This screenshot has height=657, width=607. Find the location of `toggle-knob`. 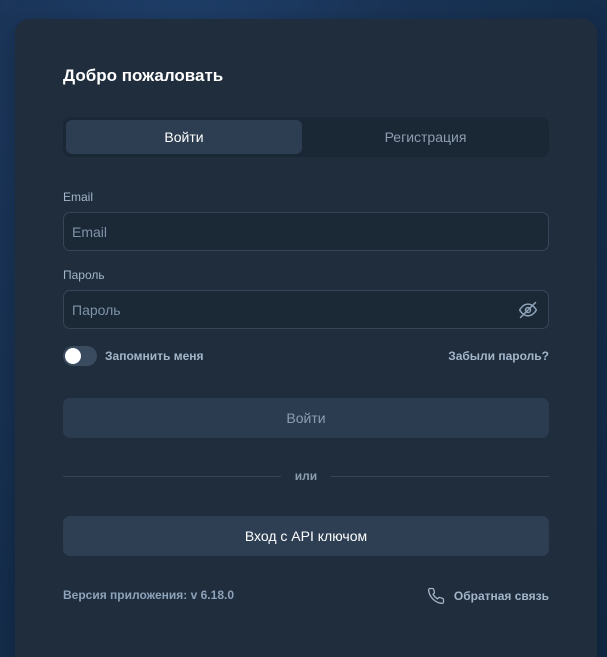

toggle-knob is located at coordinates (73, 356).